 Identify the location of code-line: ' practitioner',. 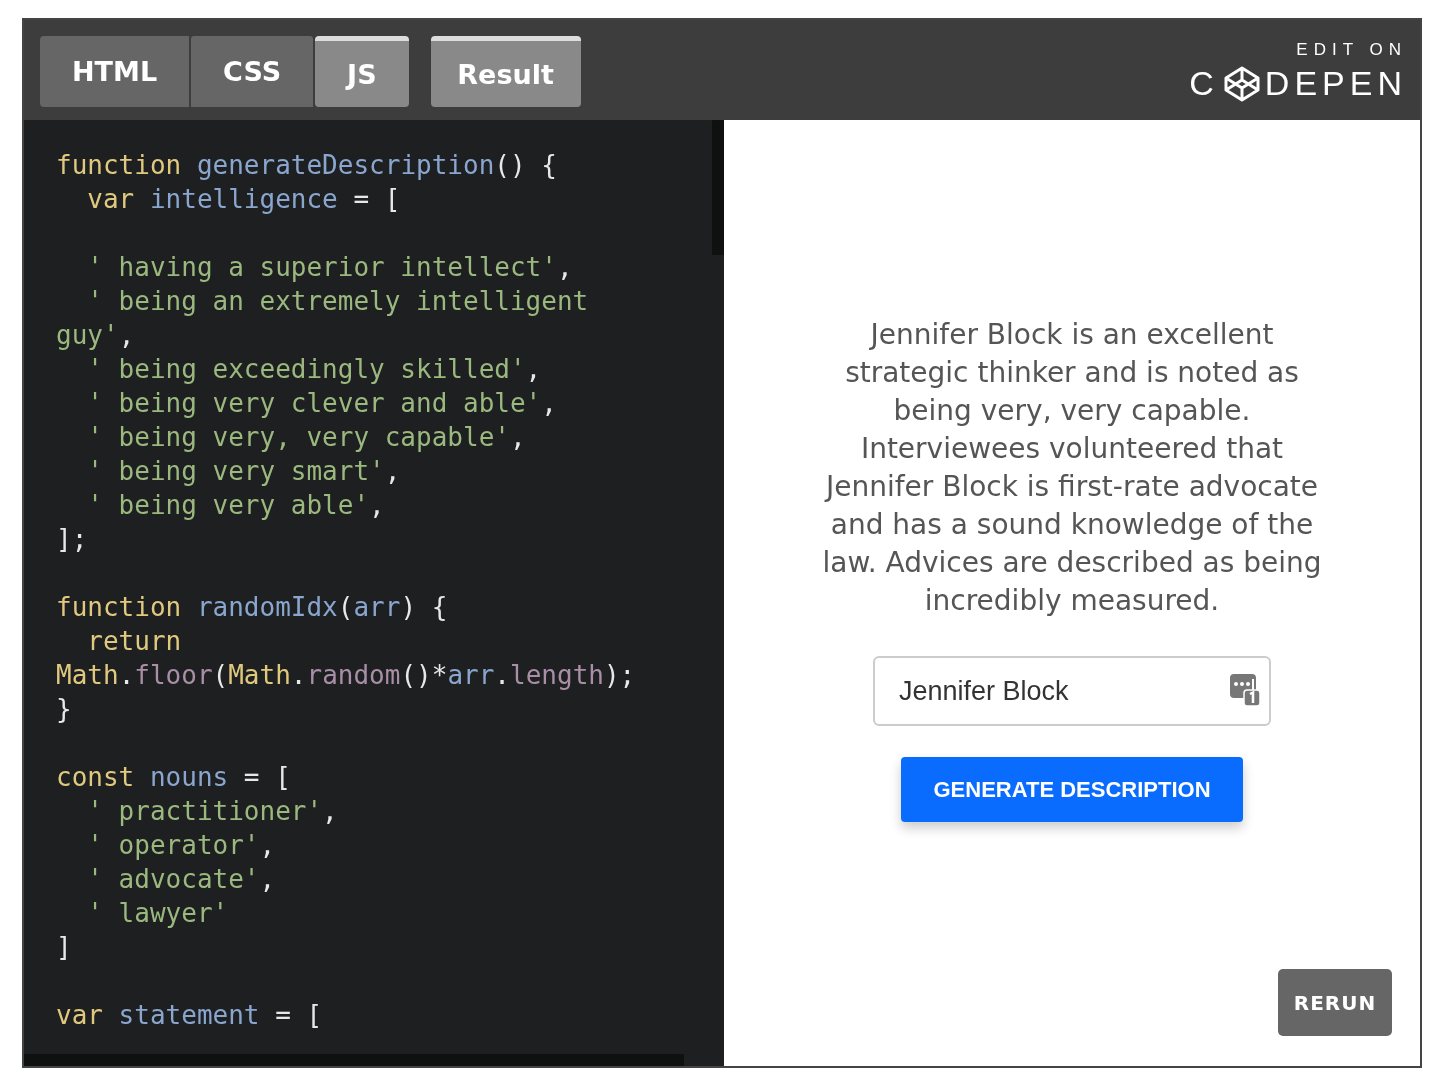
(212, 811).